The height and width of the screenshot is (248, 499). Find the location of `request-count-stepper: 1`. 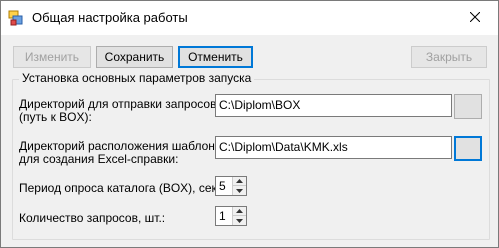

request-count-stepper: 1 is located at coordinates (231, 216).